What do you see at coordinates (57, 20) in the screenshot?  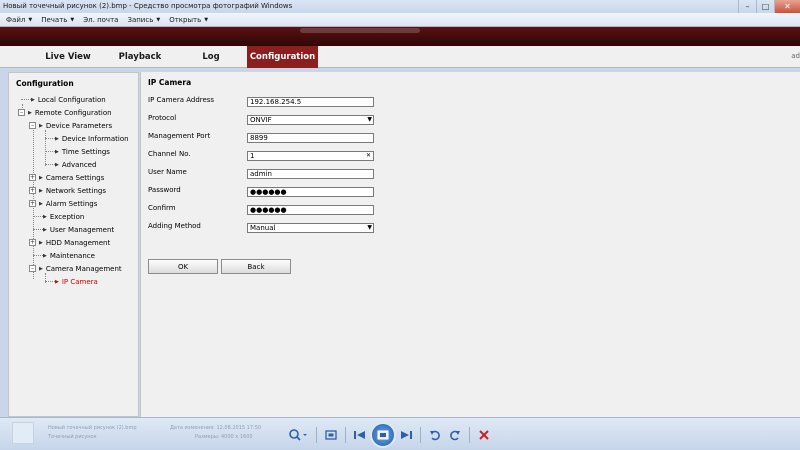 I see `menu-print: Печать ▼` at bounding box center [57, 20].